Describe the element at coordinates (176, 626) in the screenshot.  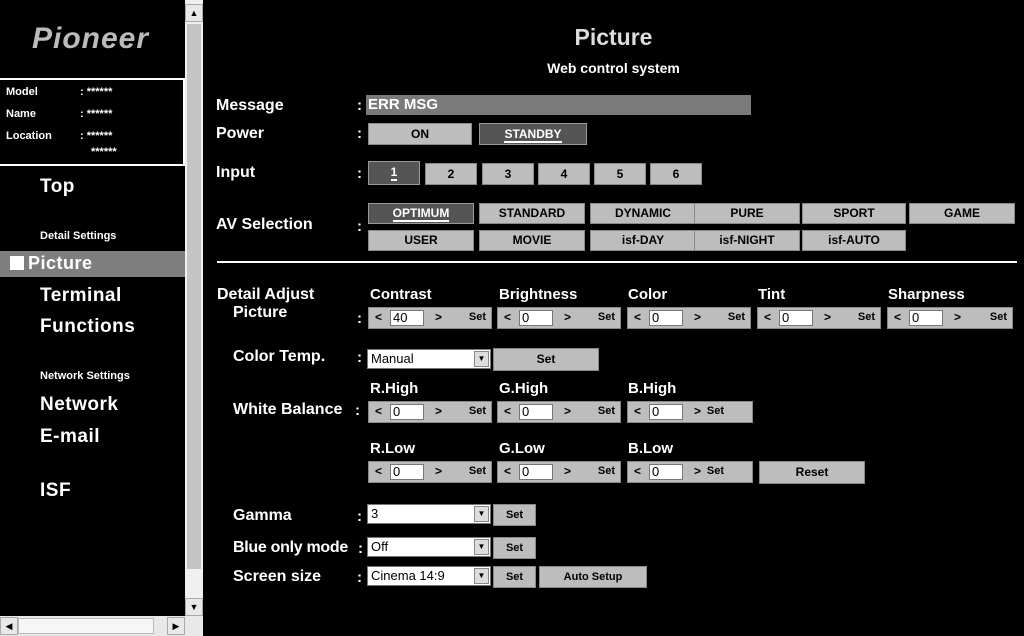
I see `scroll-right-icon: ▶` at that location.